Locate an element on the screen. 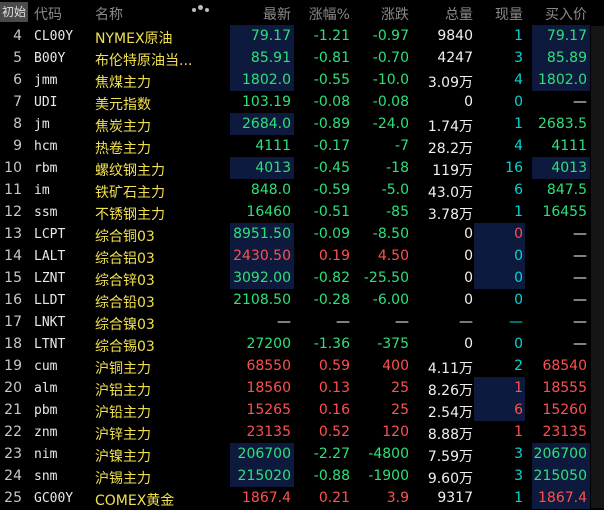 Image resolution: width=604 pixels, height=510 pixels. row-index: 16 is located at coordinates (13, 300).